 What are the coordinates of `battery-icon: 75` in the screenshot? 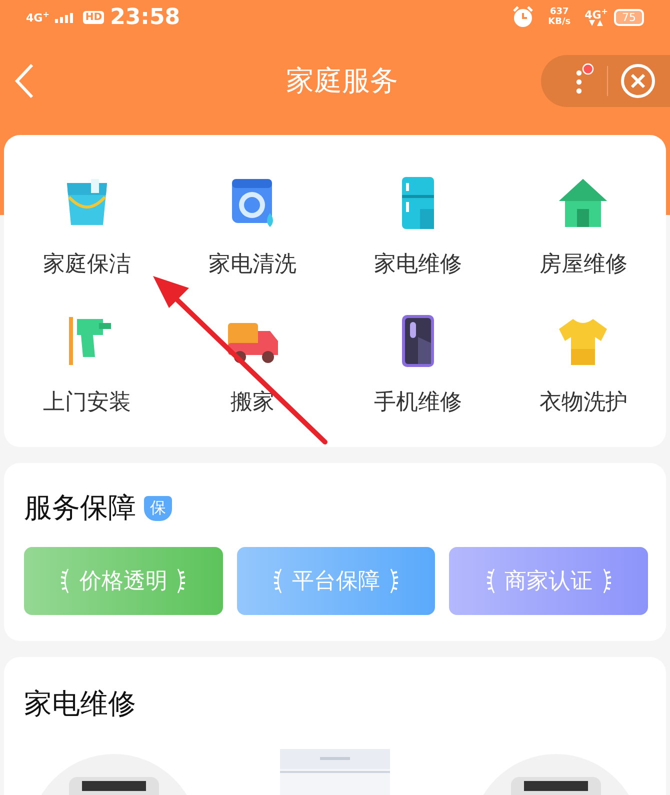 It's located at (629, 17).